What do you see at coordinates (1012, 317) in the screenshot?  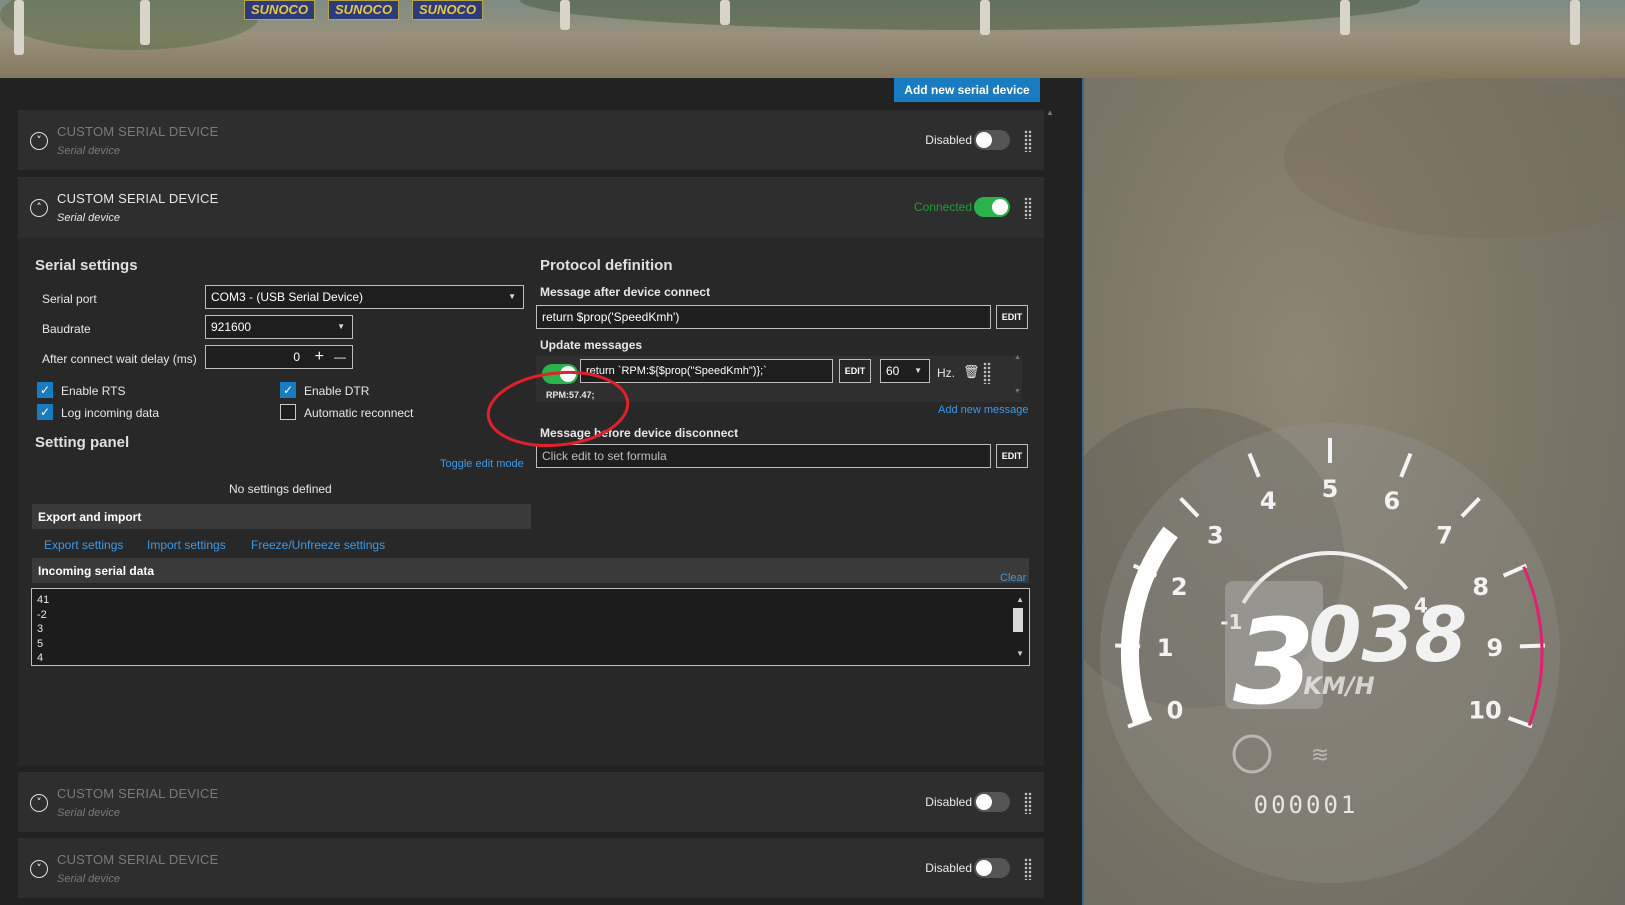 I see `connect-edit-button: EDIT` at bounding box center [1012, 317].